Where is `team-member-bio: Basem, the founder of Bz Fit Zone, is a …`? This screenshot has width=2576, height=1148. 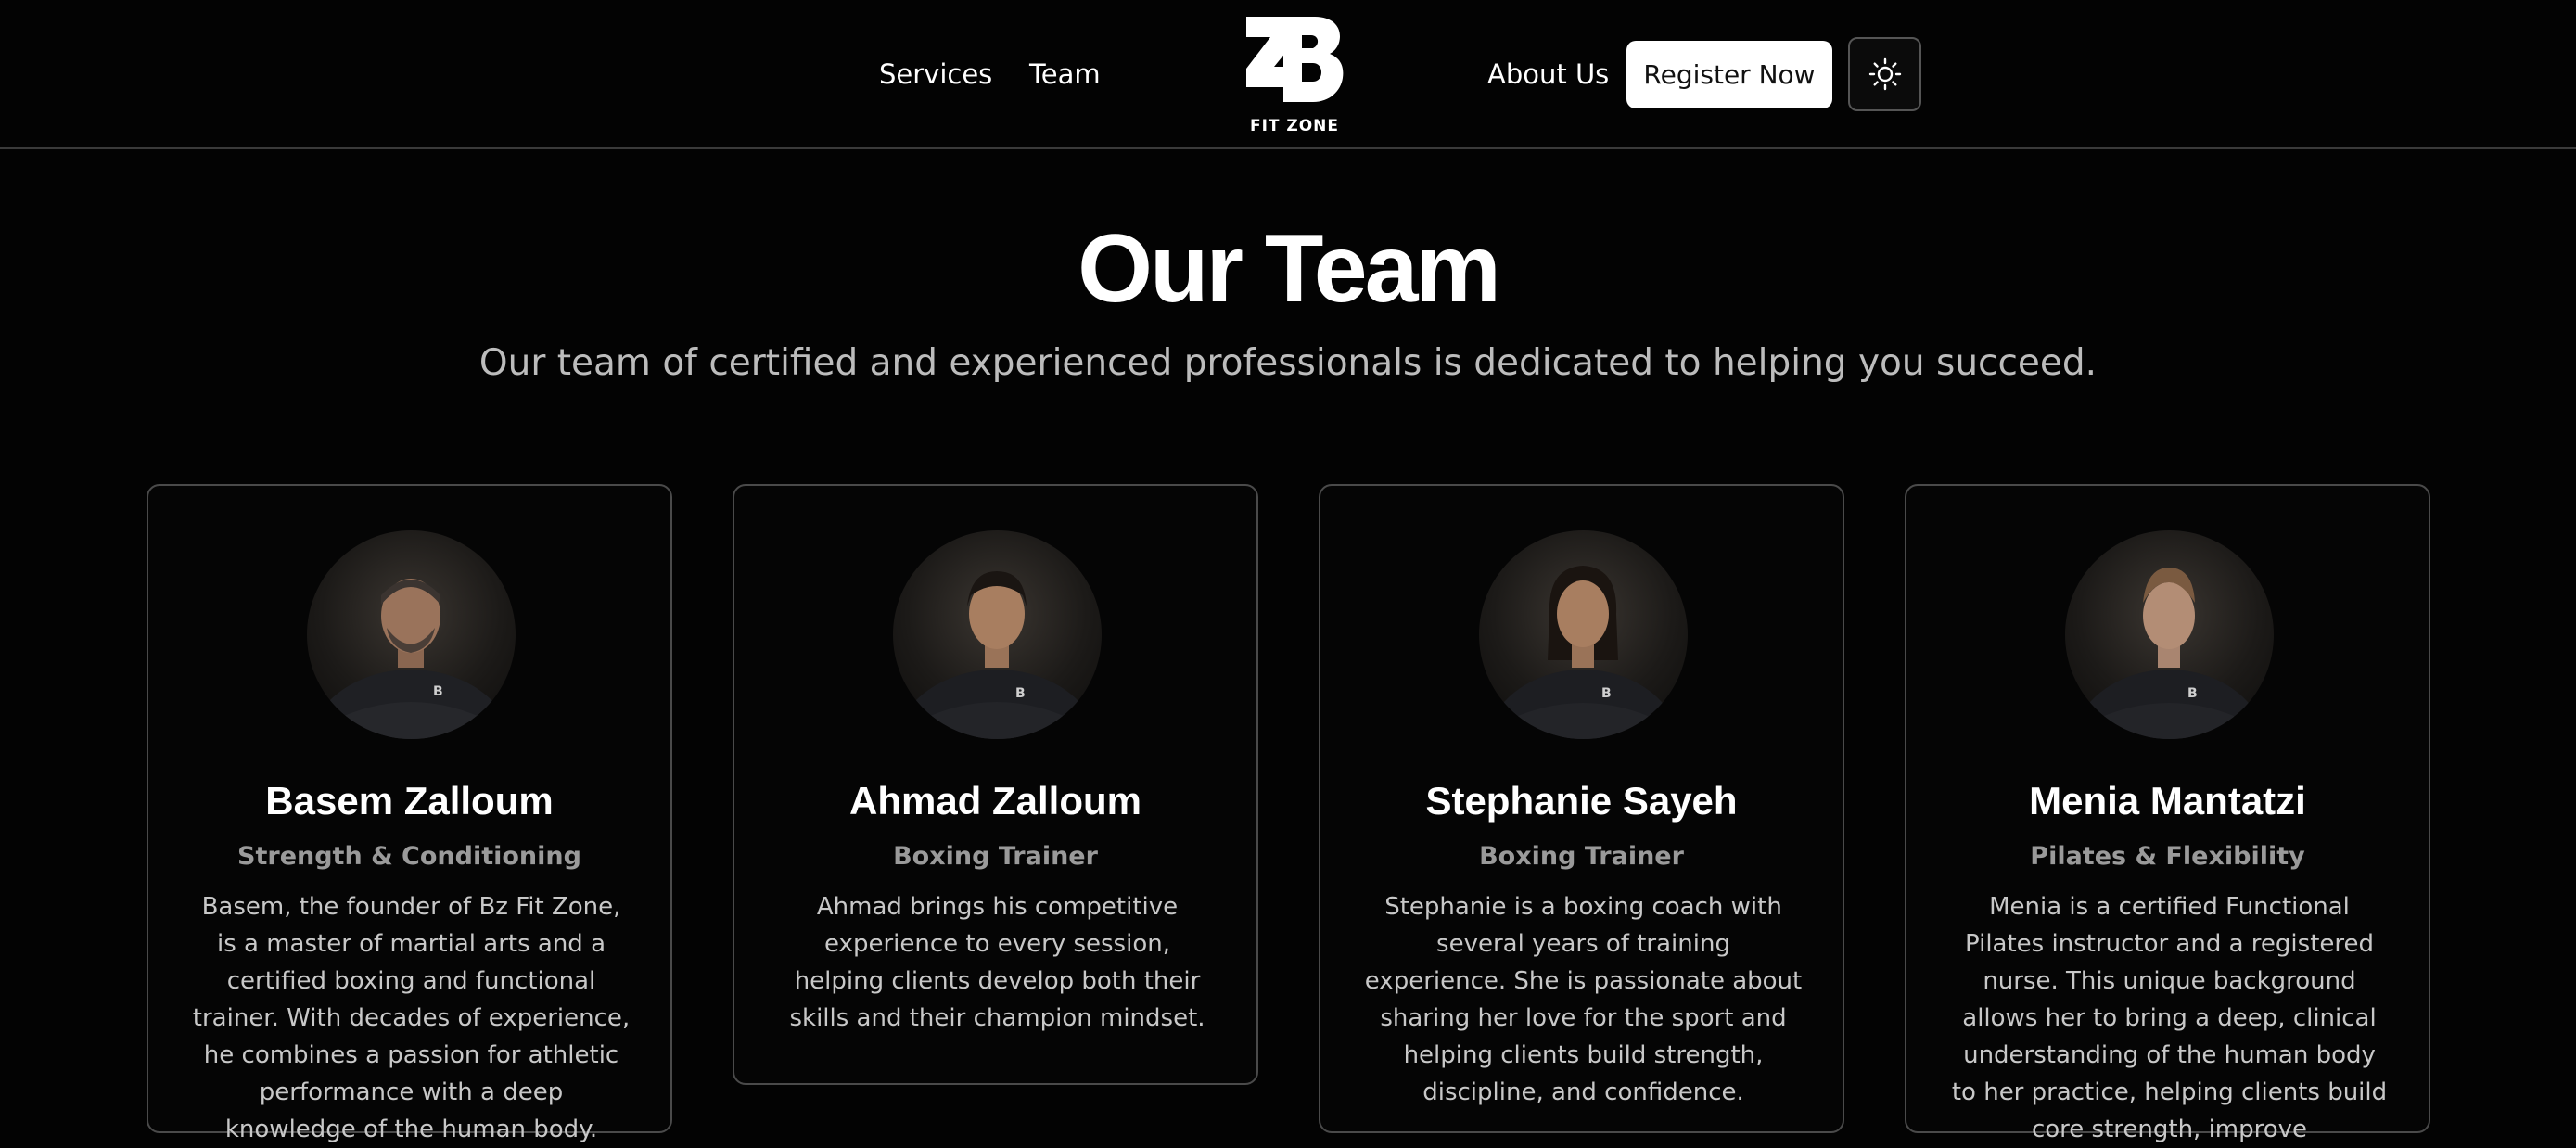 team-member-bio: Basem, the founder of Bz Fit Zone, is a … is located at coordinates (411, 1018).